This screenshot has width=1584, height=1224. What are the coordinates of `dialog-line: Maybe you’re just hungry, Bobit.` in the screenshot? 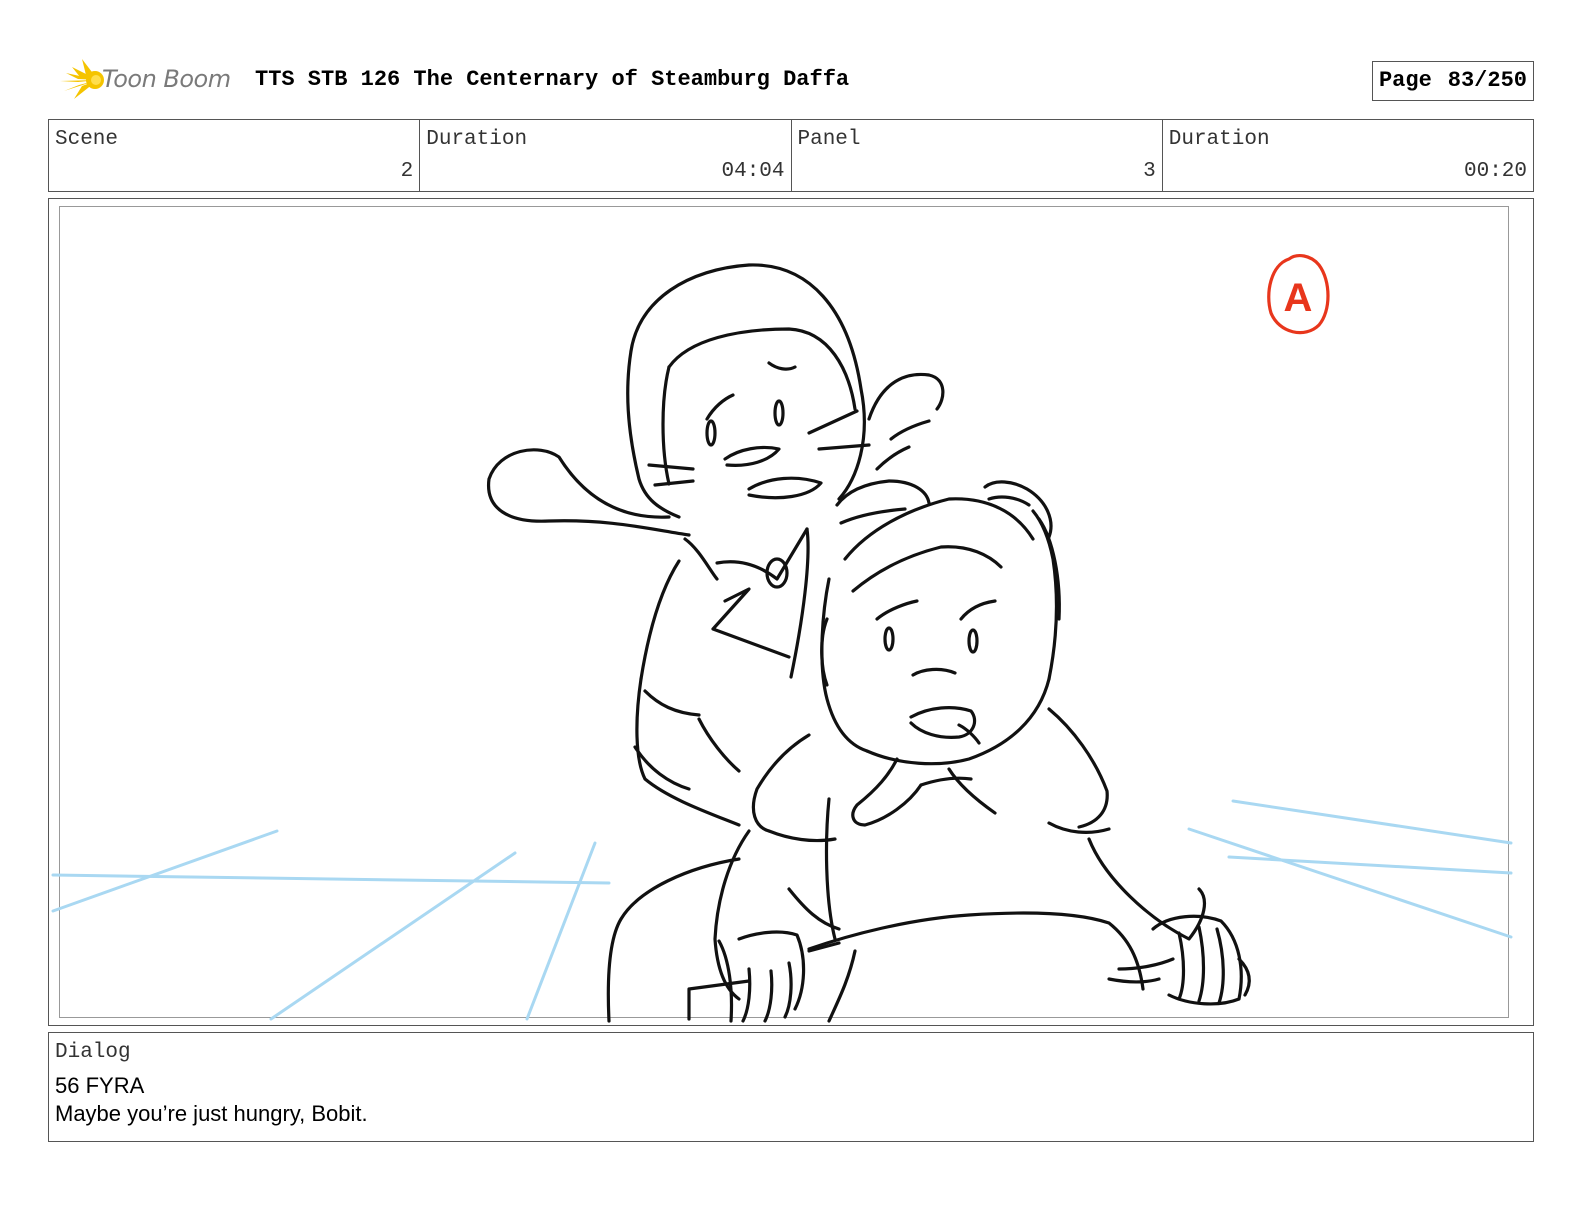 It's located at (211, 1113).